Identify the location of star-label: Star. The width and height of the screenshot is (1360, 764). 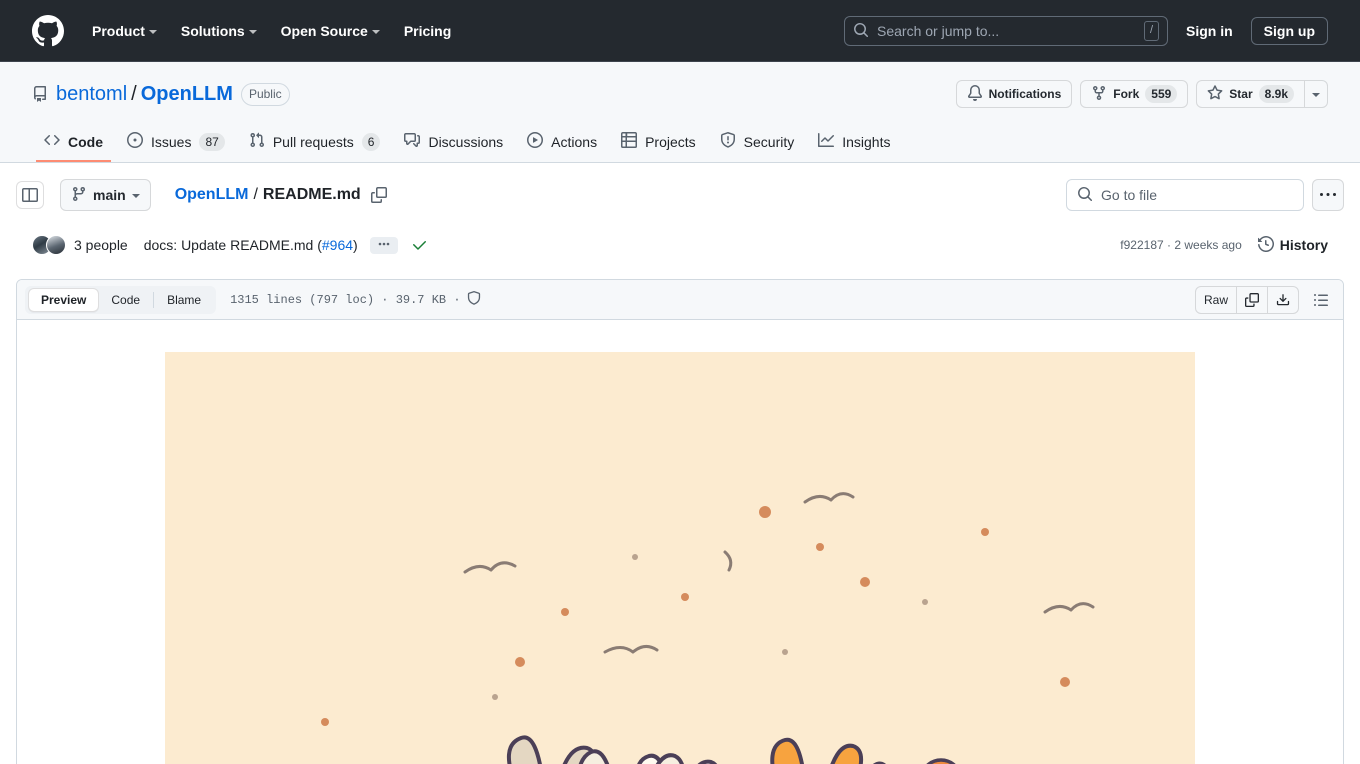
(1241, 94).